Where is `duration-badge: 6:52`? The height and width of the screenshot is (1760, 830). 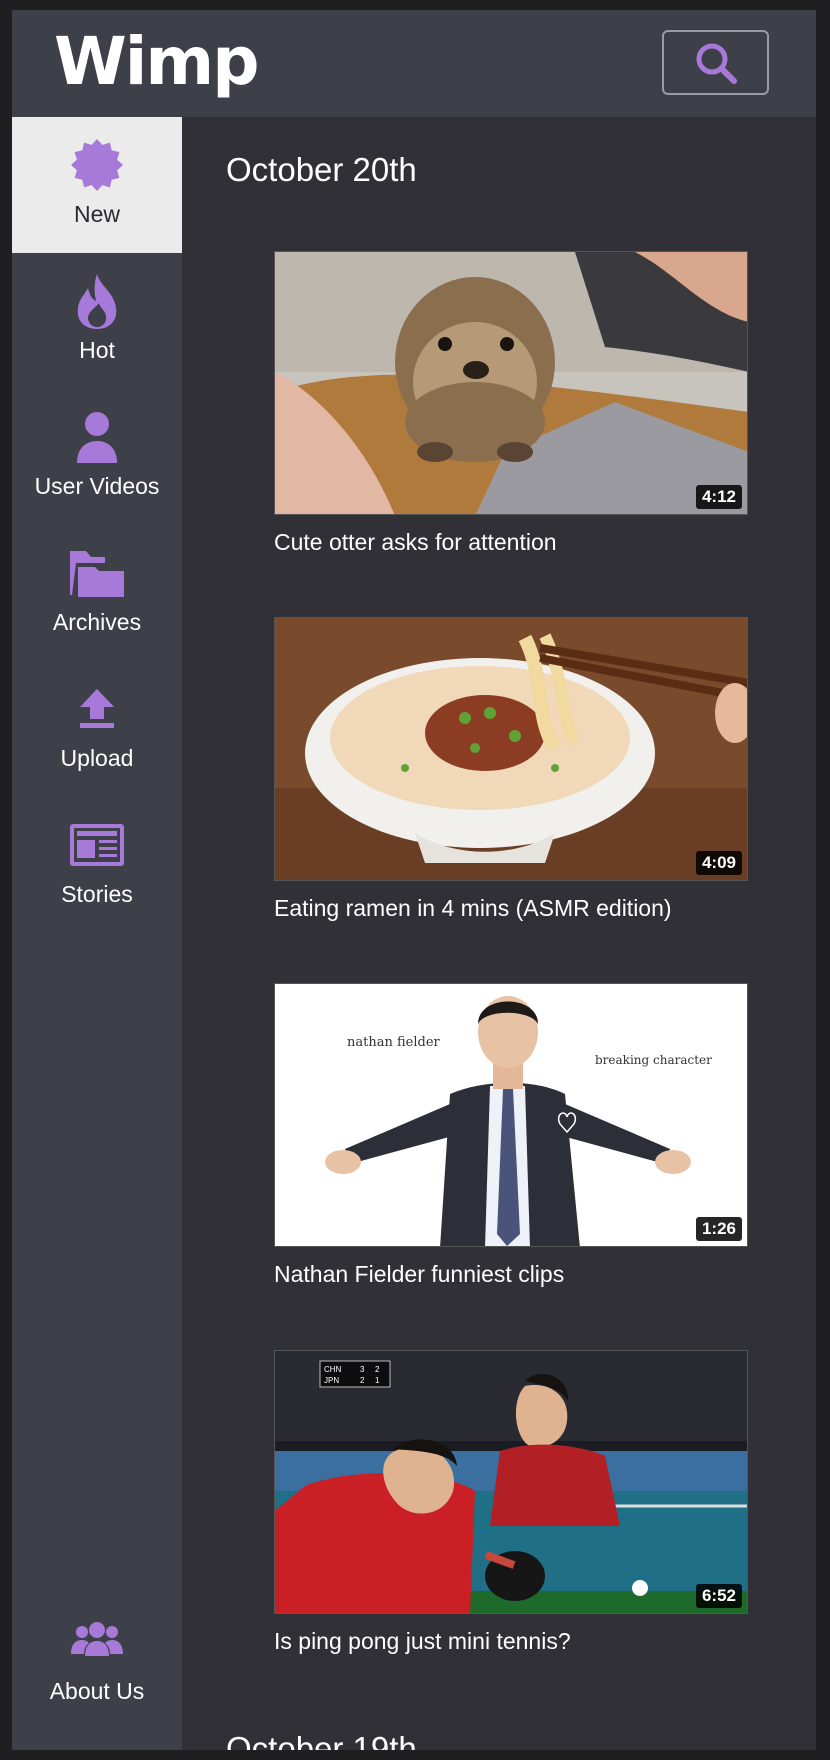 duration-badge: 6:52 is located at coordinates (718, 1596).